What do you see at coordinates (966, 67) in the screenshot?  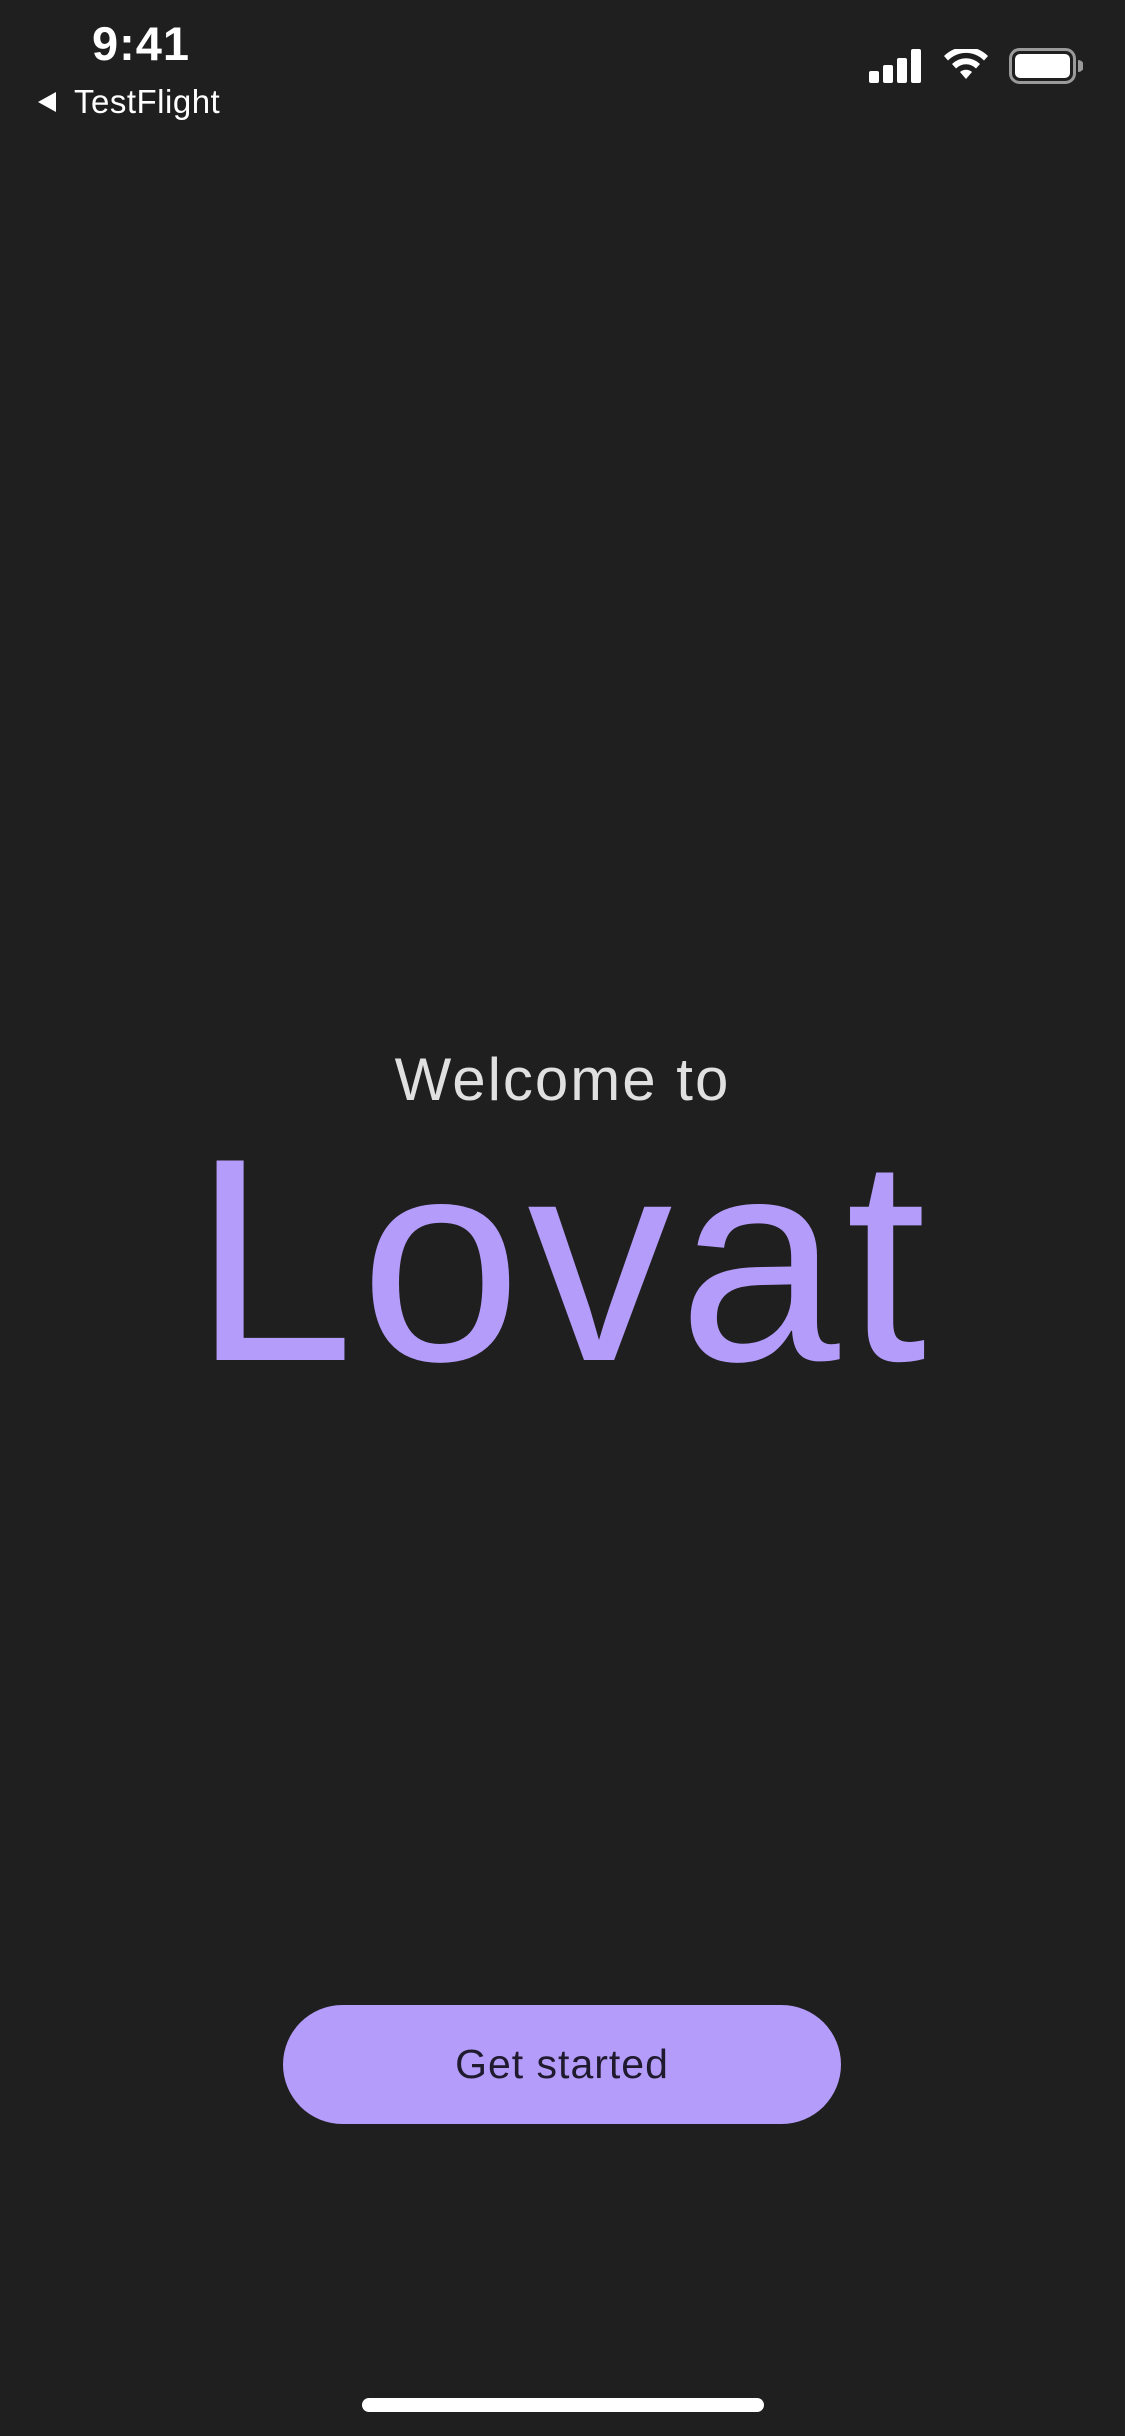 I see `wifi-icon` at bounding box center [966, 67].